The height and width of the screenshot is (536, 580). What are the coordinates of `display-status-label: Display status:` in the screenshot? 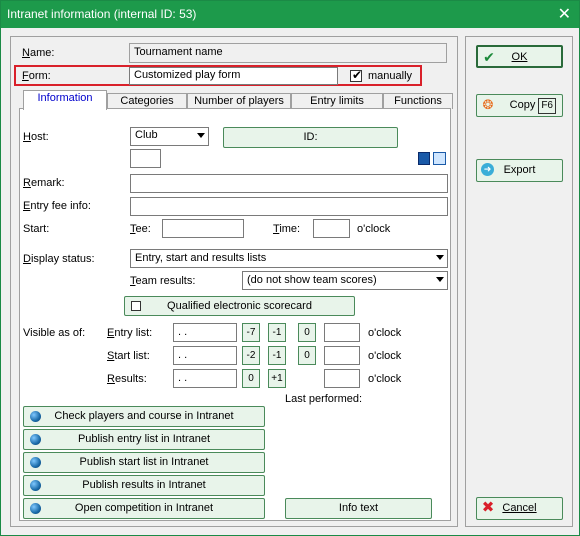 It's located at (59, 259).